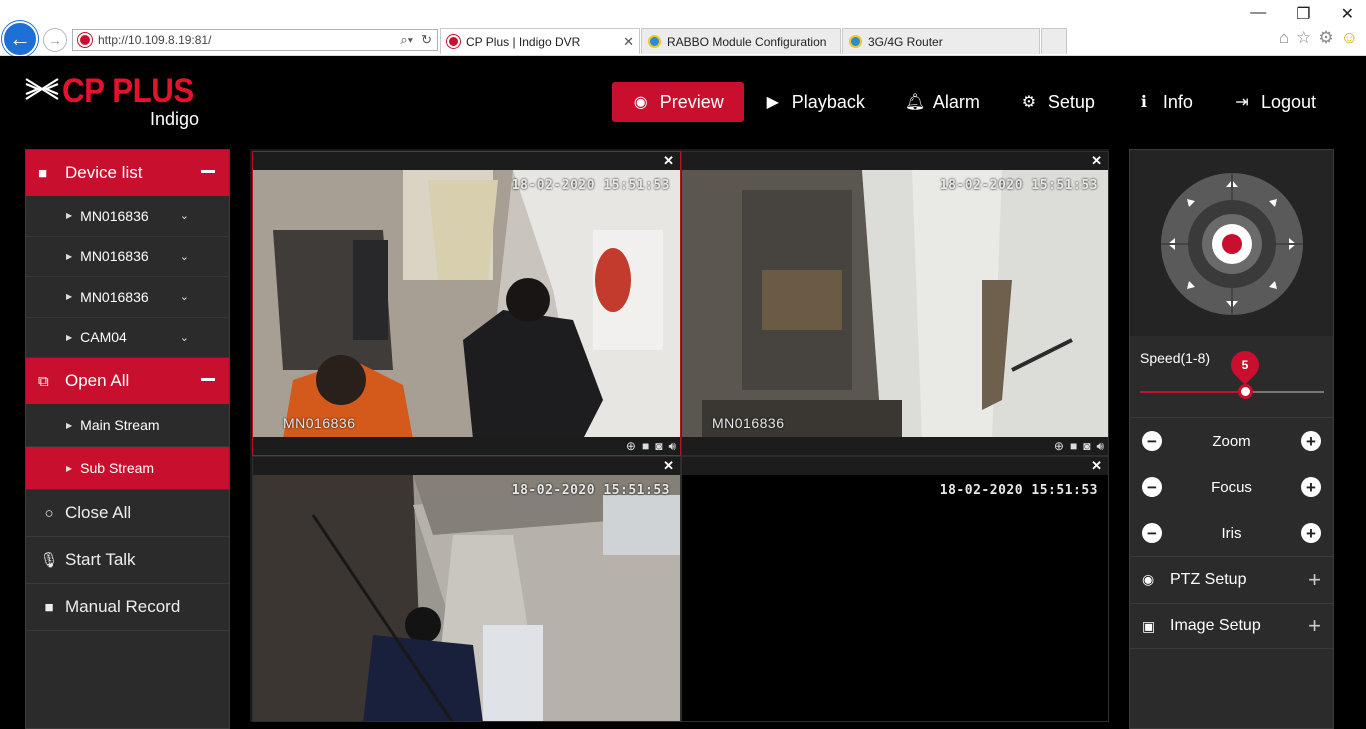 This screenshot has width=1366, height=729. I want to click on image-icon: ▣, so click(1149, 625).